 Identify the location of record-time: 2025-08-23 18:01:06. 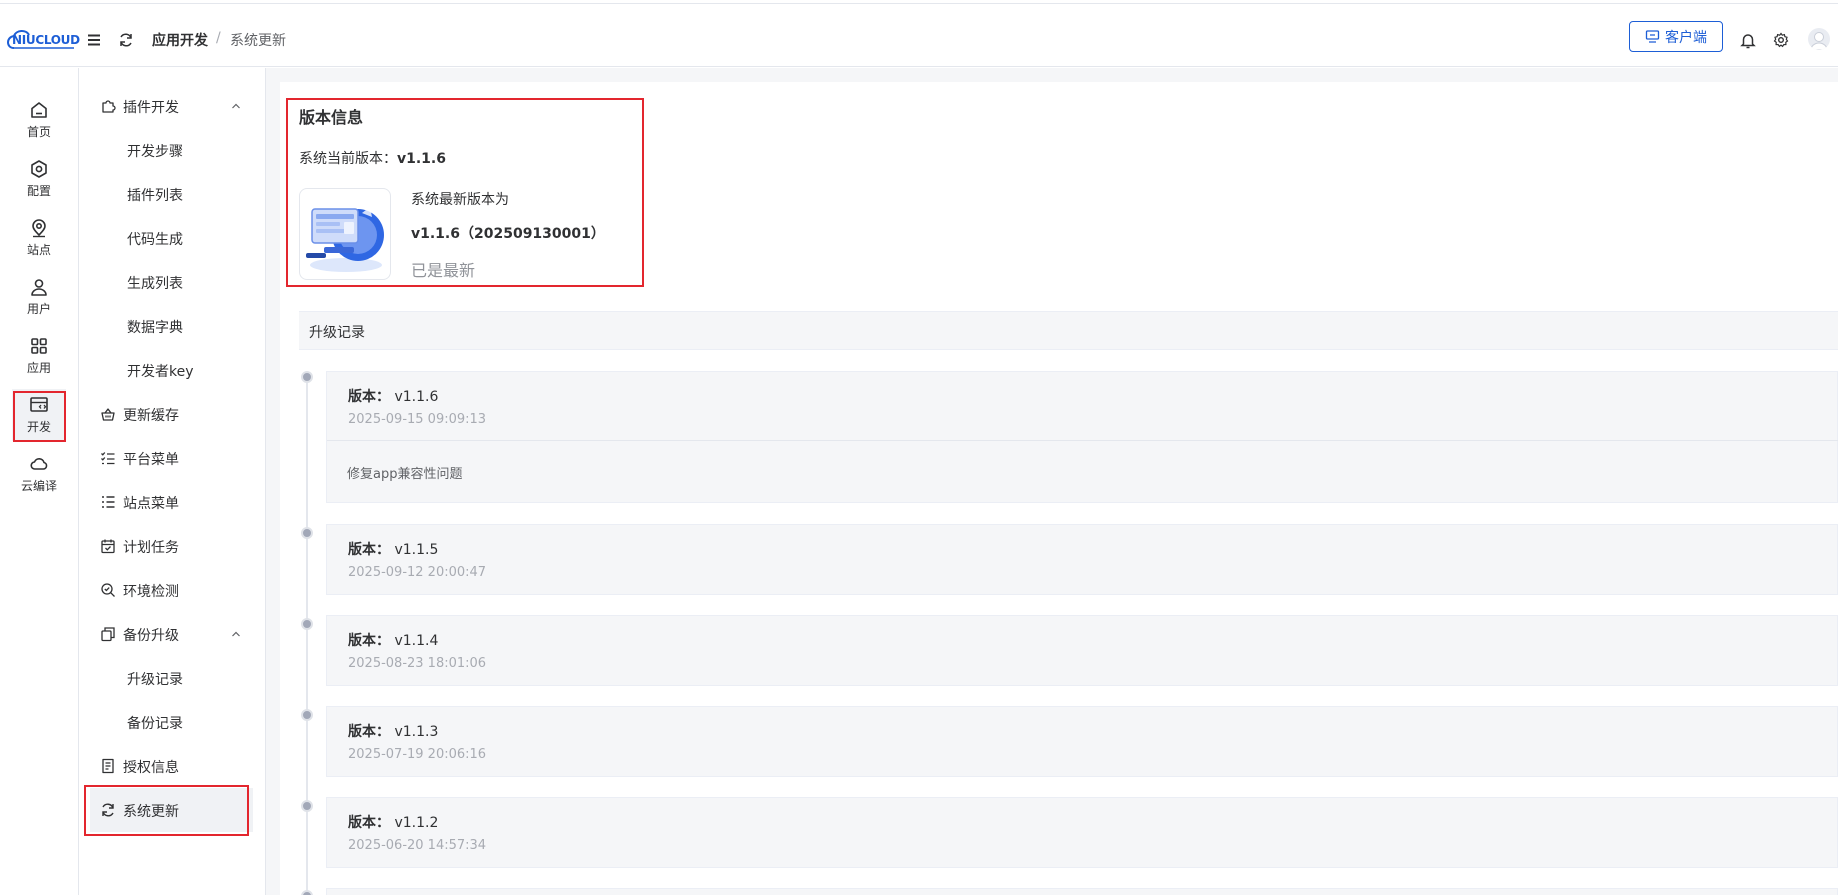
(417, 663).